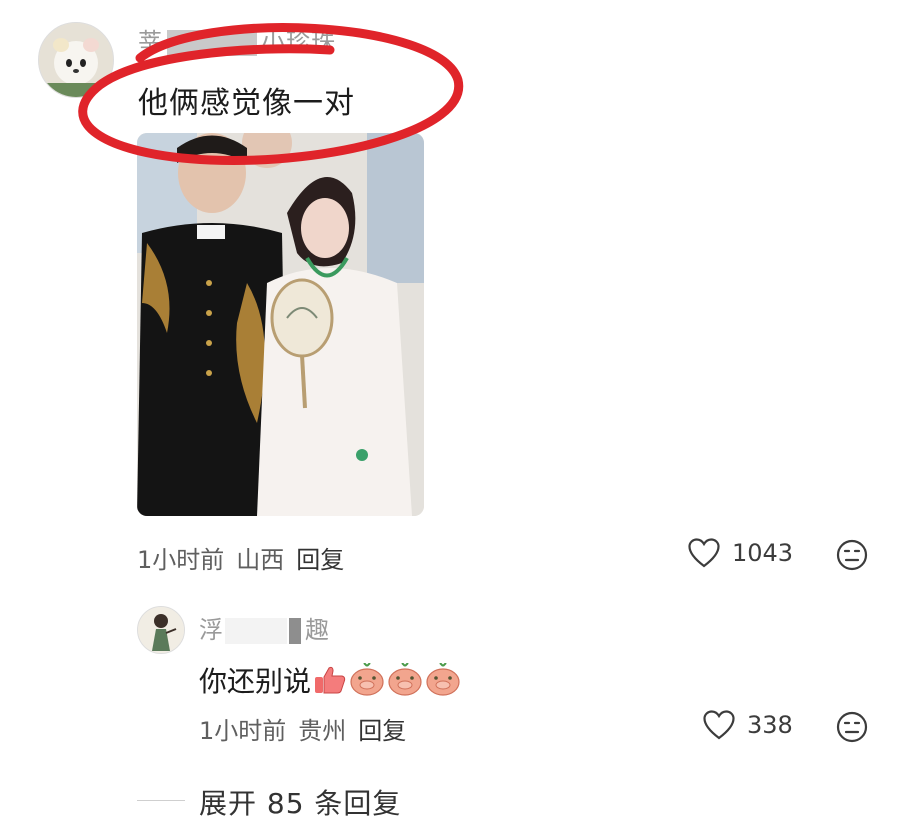 Image resolution: width=922 pixels, height=829 pixels. Describe the element at coordinates (763, 553) in the screenshot. I see `comment-like-count: 1043` at that location.